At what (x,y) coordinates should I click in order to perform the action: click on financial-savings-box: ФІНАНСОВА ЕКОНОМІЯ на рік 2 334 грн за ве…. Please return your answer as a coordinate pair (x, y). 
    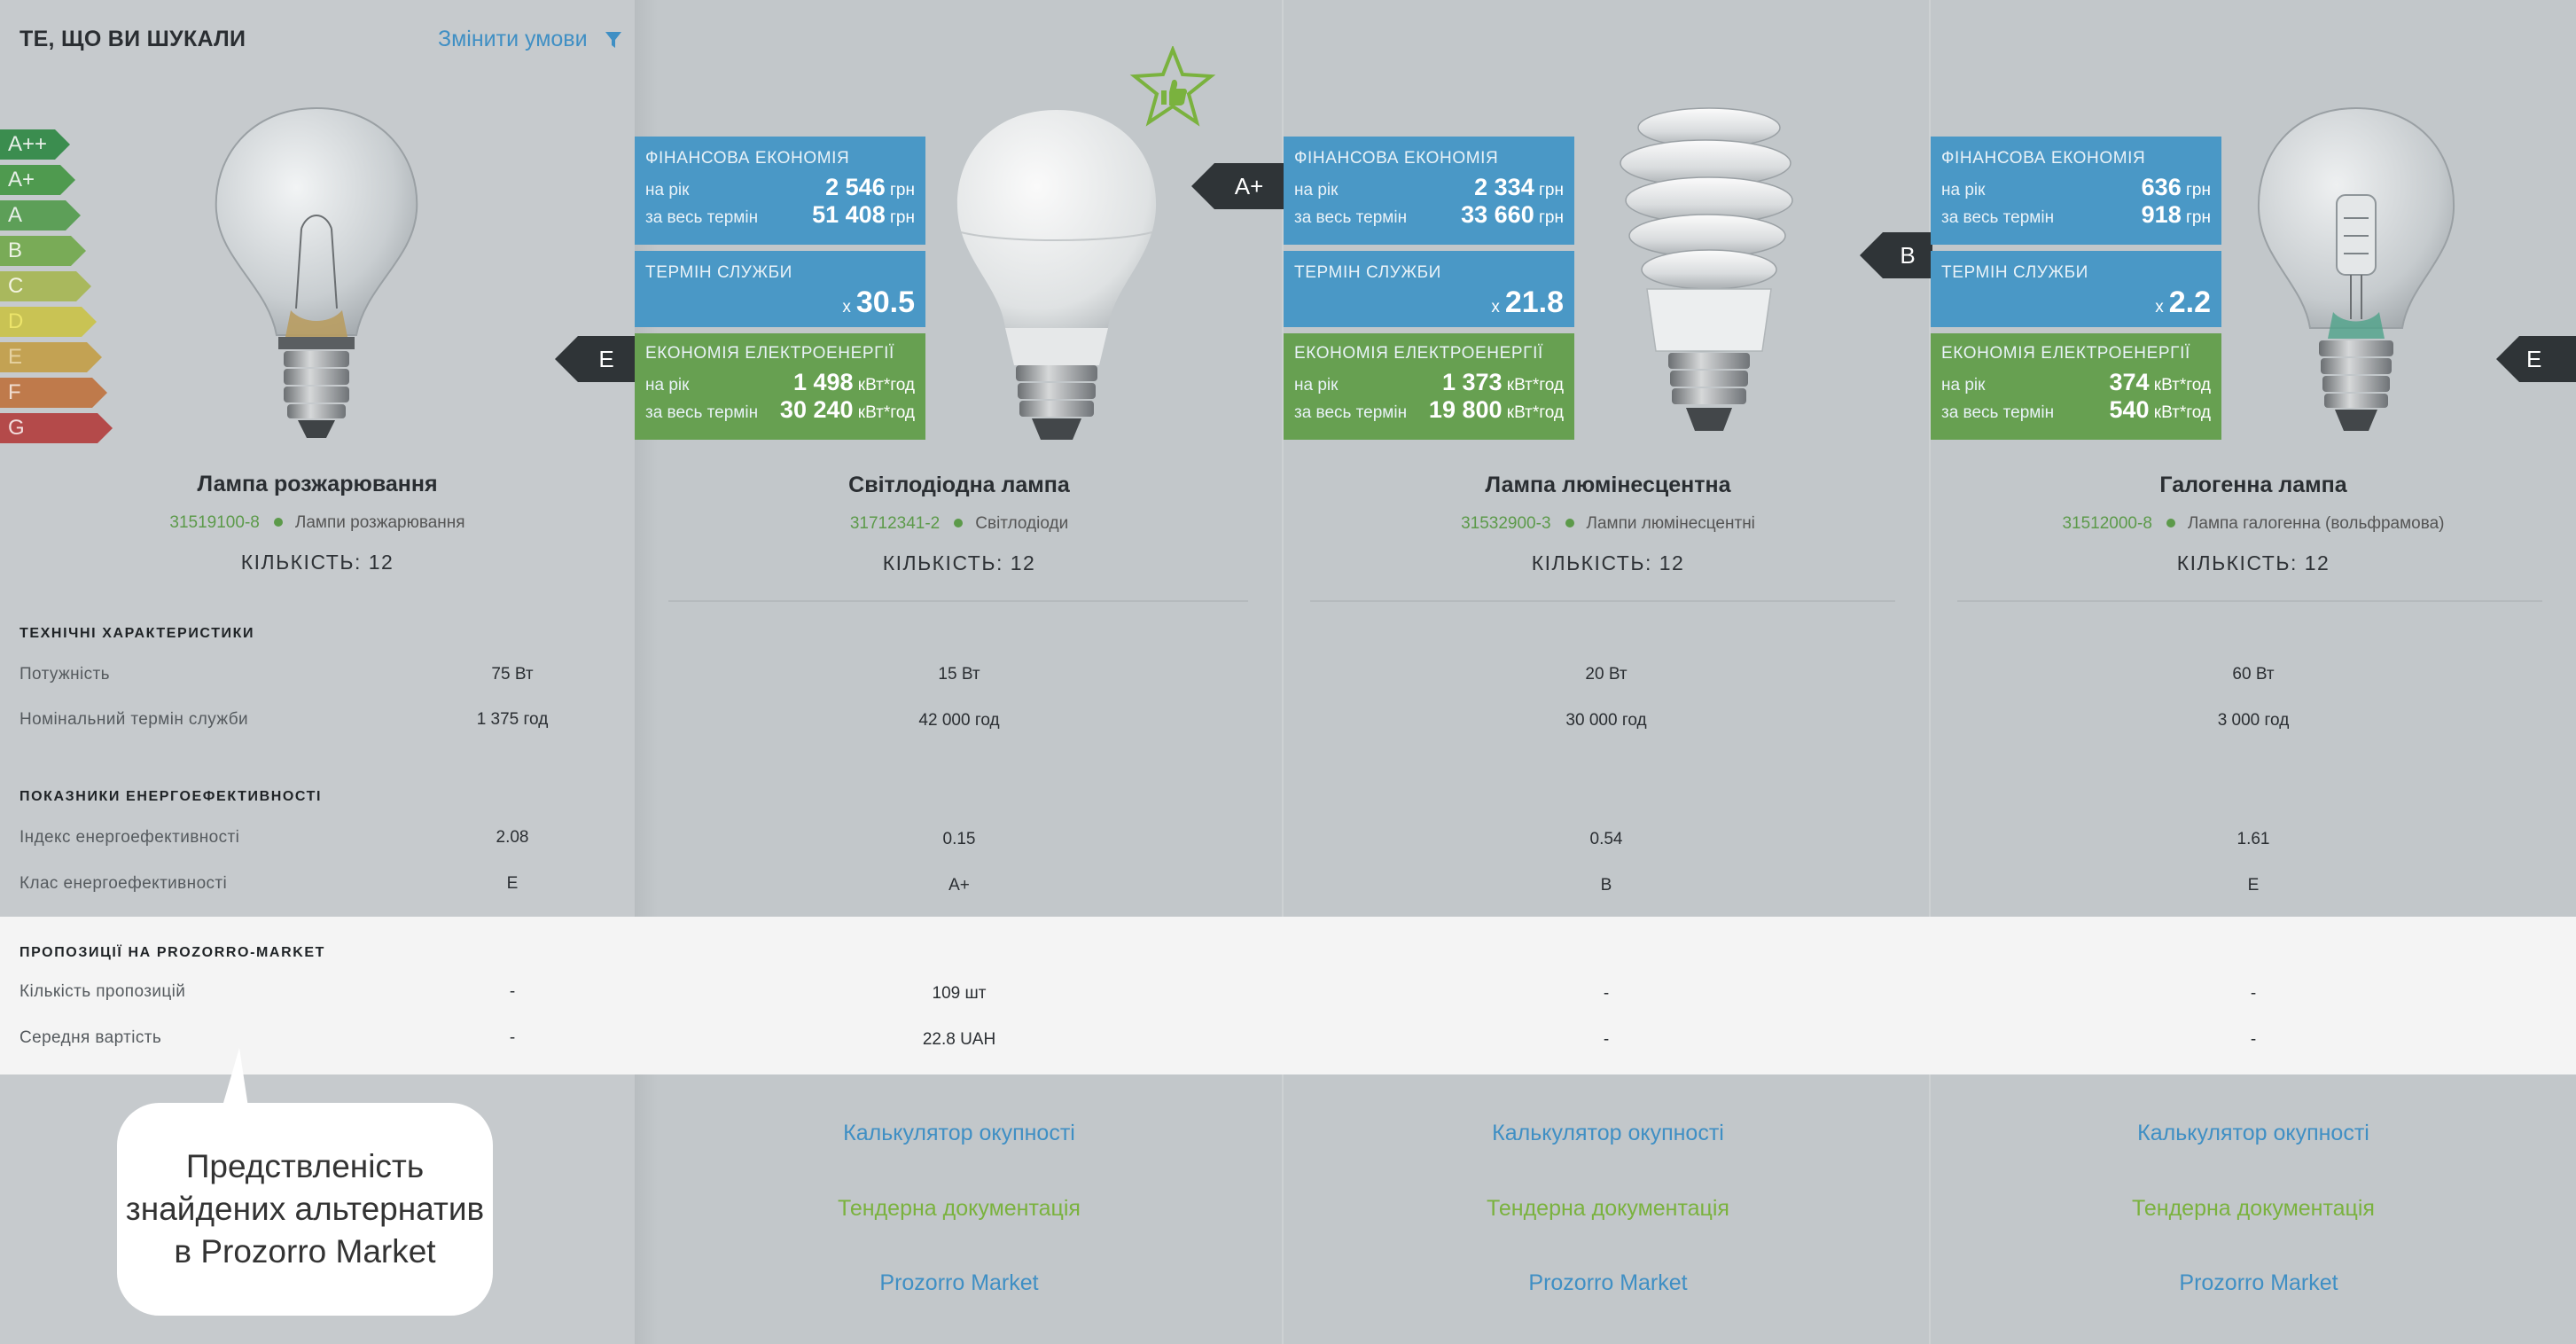
    Looking at the image, I should click on (1429, 191).